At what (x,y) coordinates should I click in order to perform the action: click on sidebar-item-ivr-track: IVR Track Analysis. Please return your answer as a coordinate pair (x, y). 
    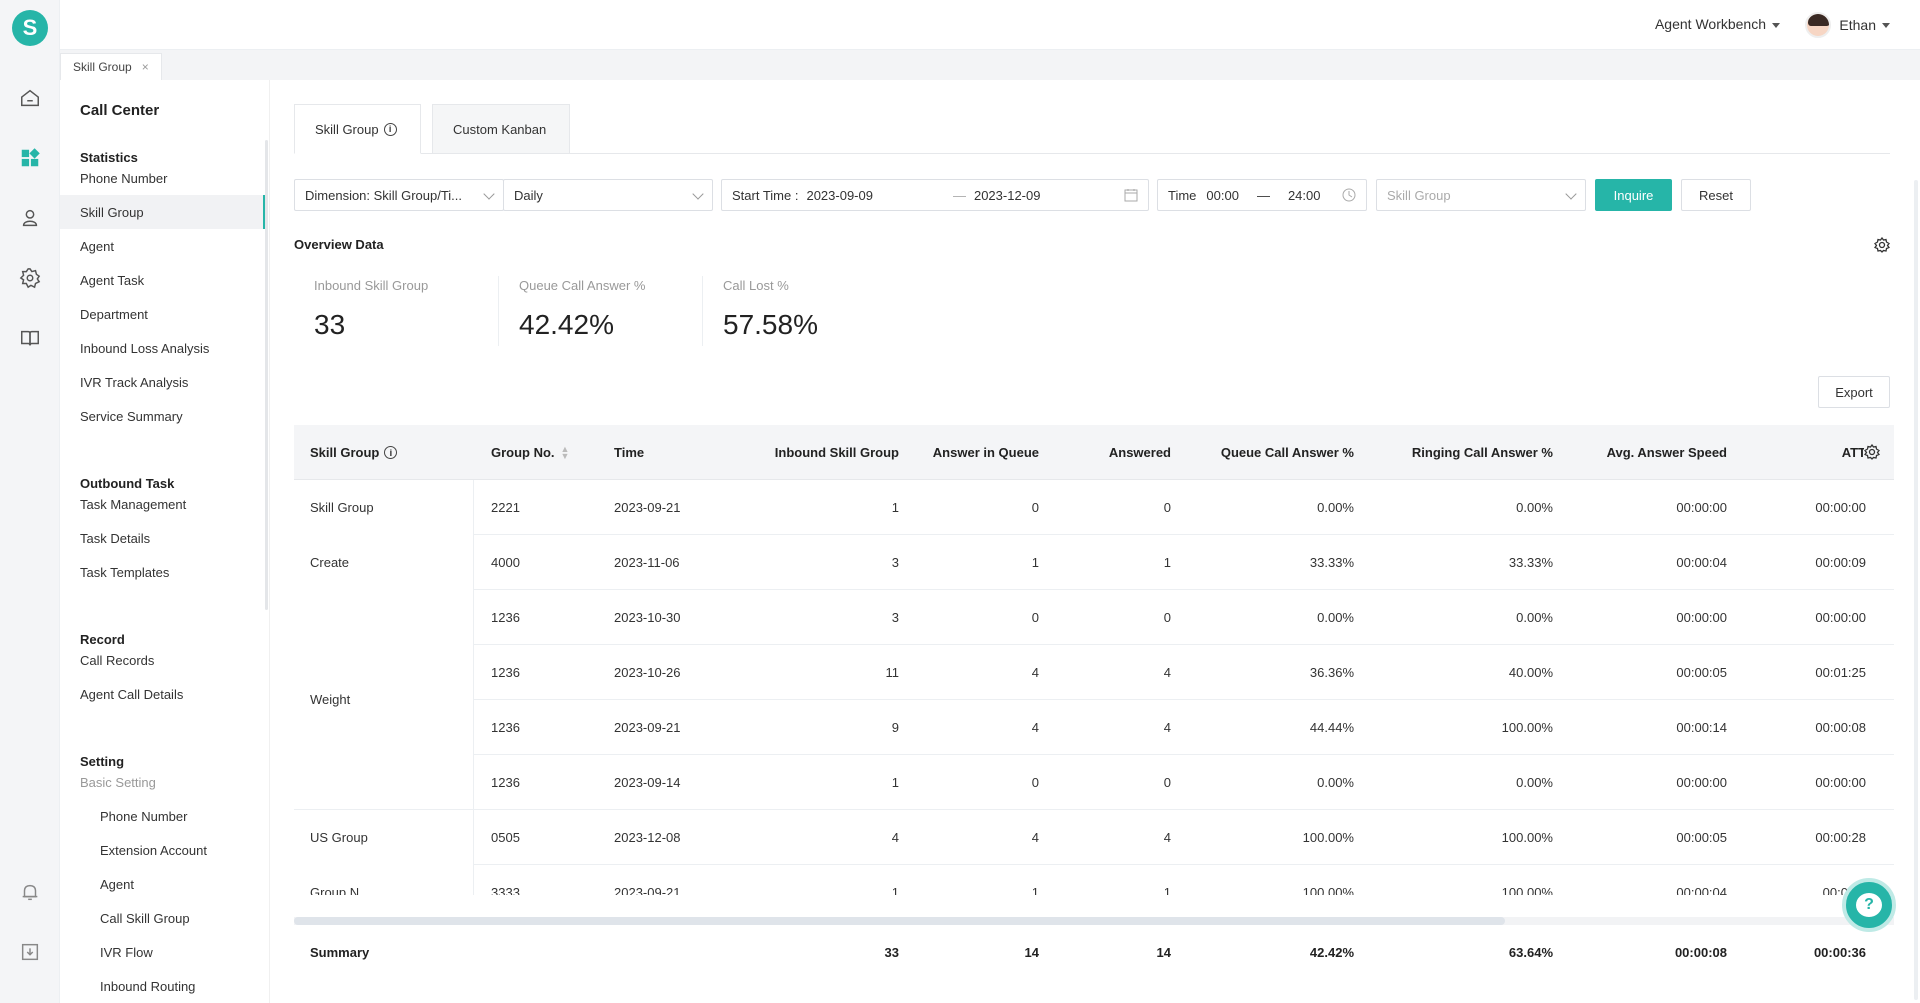
    Looking at the image, I should click on (162, 382).